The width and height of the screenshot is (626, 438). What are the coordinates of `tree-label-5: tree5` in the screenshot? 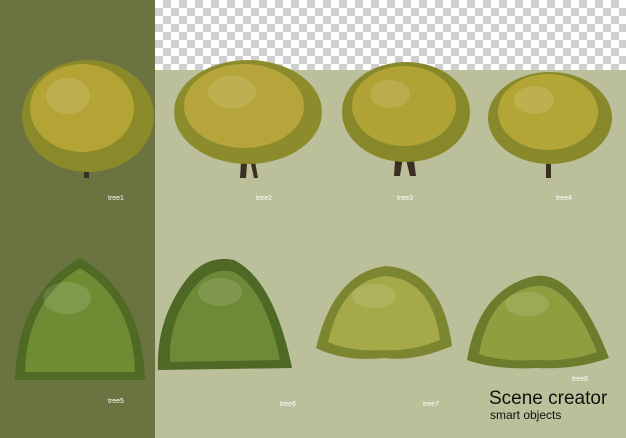 It's located at (116, 401).